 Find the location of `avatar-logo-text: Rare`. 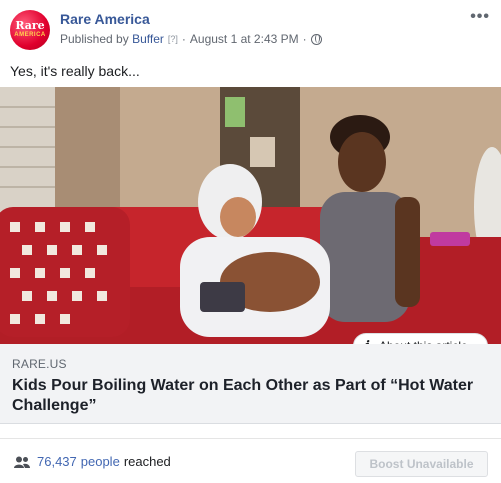

avatar-logo-text: Rare is located at coordinates (30, 25).